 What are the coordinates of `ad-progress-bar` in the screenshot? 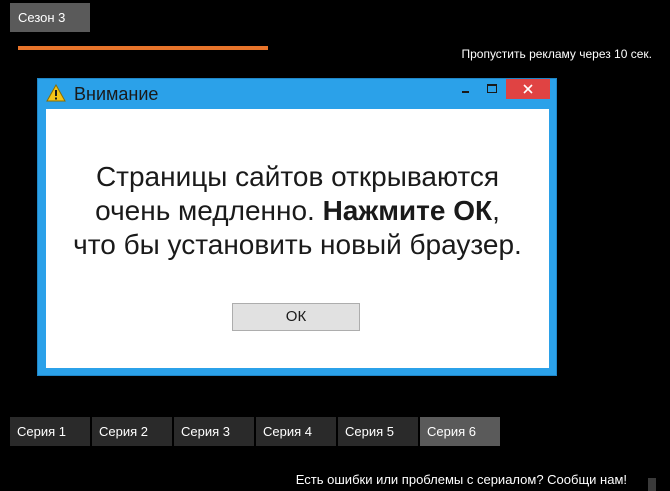 It's located at (143, 48).